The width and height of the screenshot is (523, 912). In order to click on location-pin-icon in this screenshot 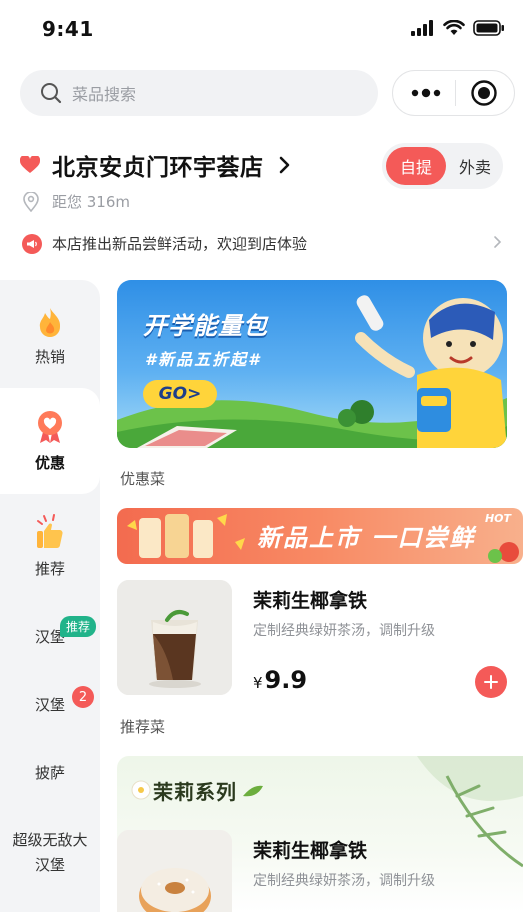, I will do `click(31, 201)`.